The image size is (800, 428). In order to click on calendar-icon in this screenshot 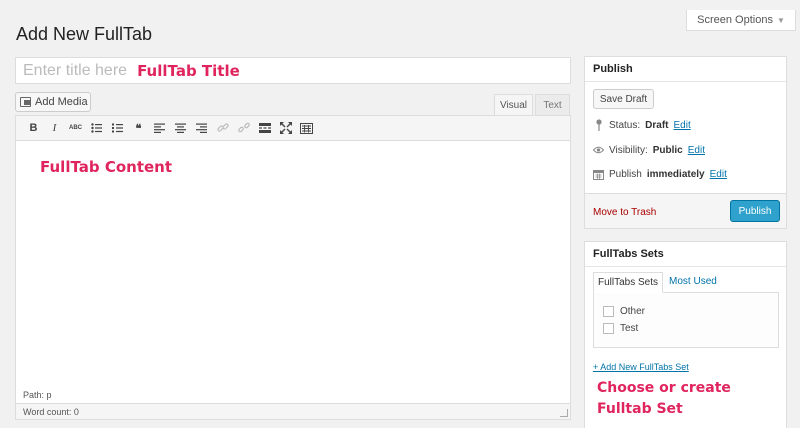, I will do `click(598, 174)`.